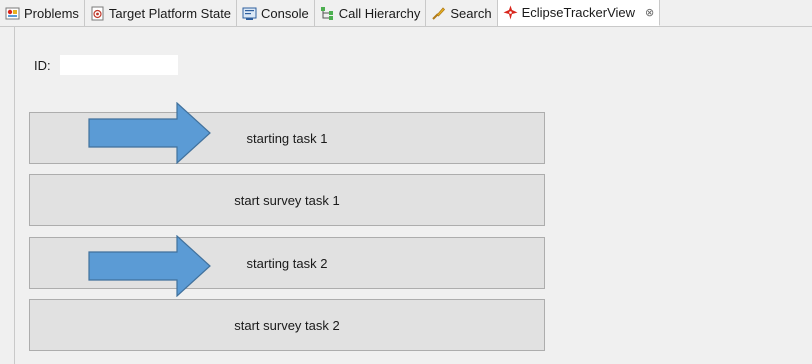  I want to click on task-button-start-survey-task-2: start survey task 2, so click(287, 325).